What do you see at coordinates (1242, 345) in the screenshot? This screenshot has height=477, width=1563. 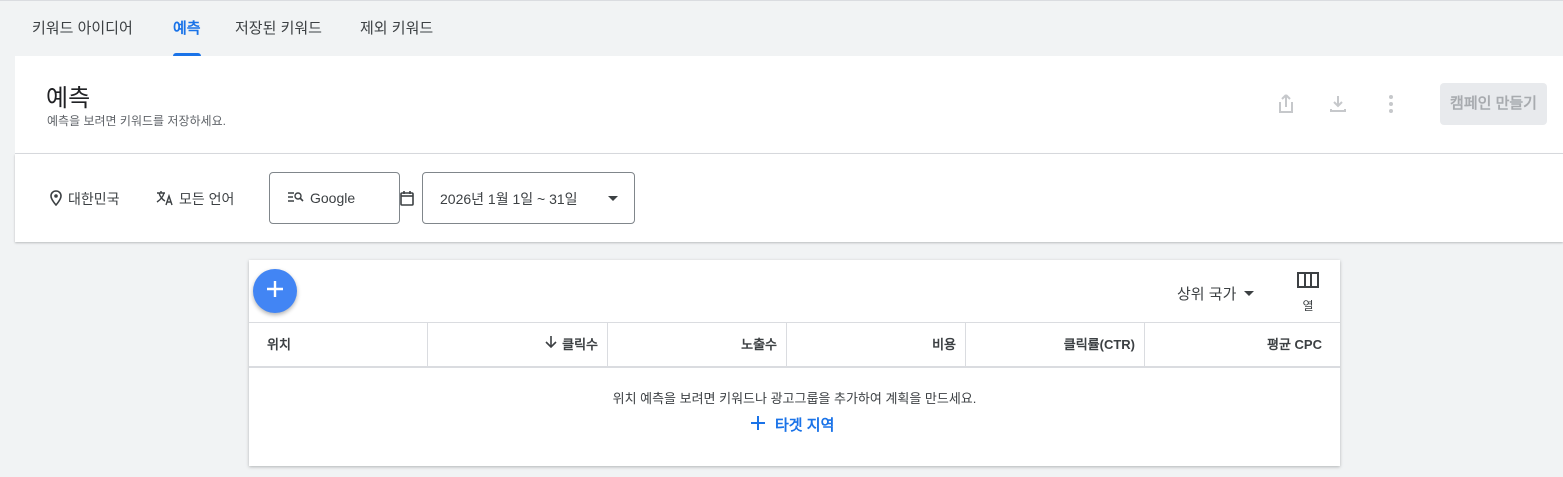 I see `column-header-avg-cpc: 평균 CPC` at bounding box center [1242, 345].